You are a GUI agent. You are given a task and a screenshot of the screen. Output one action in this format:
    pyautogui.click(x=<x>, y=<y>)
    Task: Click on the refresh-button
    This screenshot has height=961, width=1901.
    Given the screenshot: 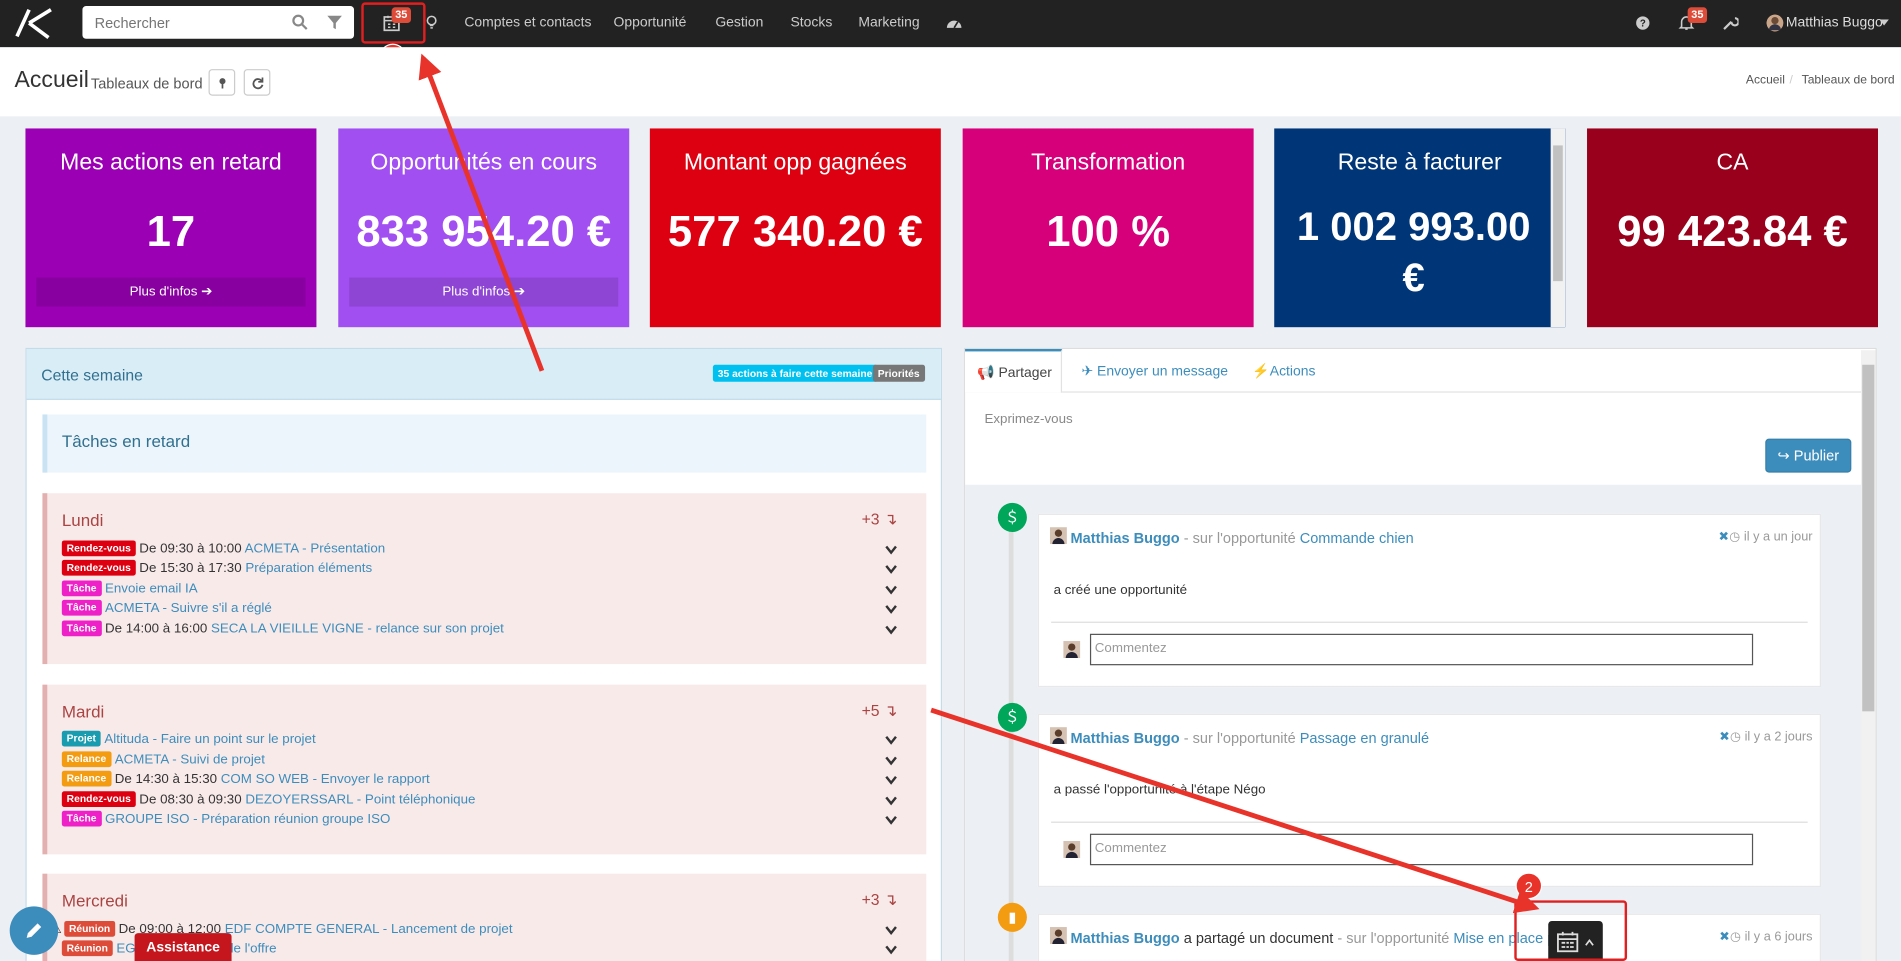 What is the action you would take?
    pyautogui.click(x=257, y=82)
    